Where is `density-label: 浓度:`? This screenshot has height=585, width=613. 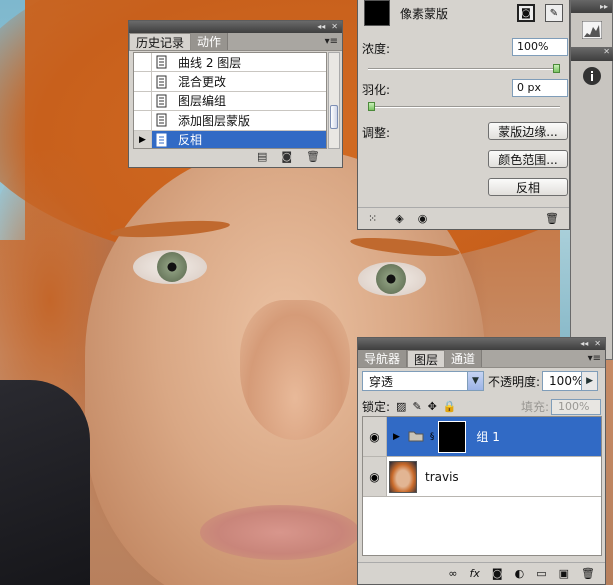 density-label: 浓度: is located at coordinates (376, 49).